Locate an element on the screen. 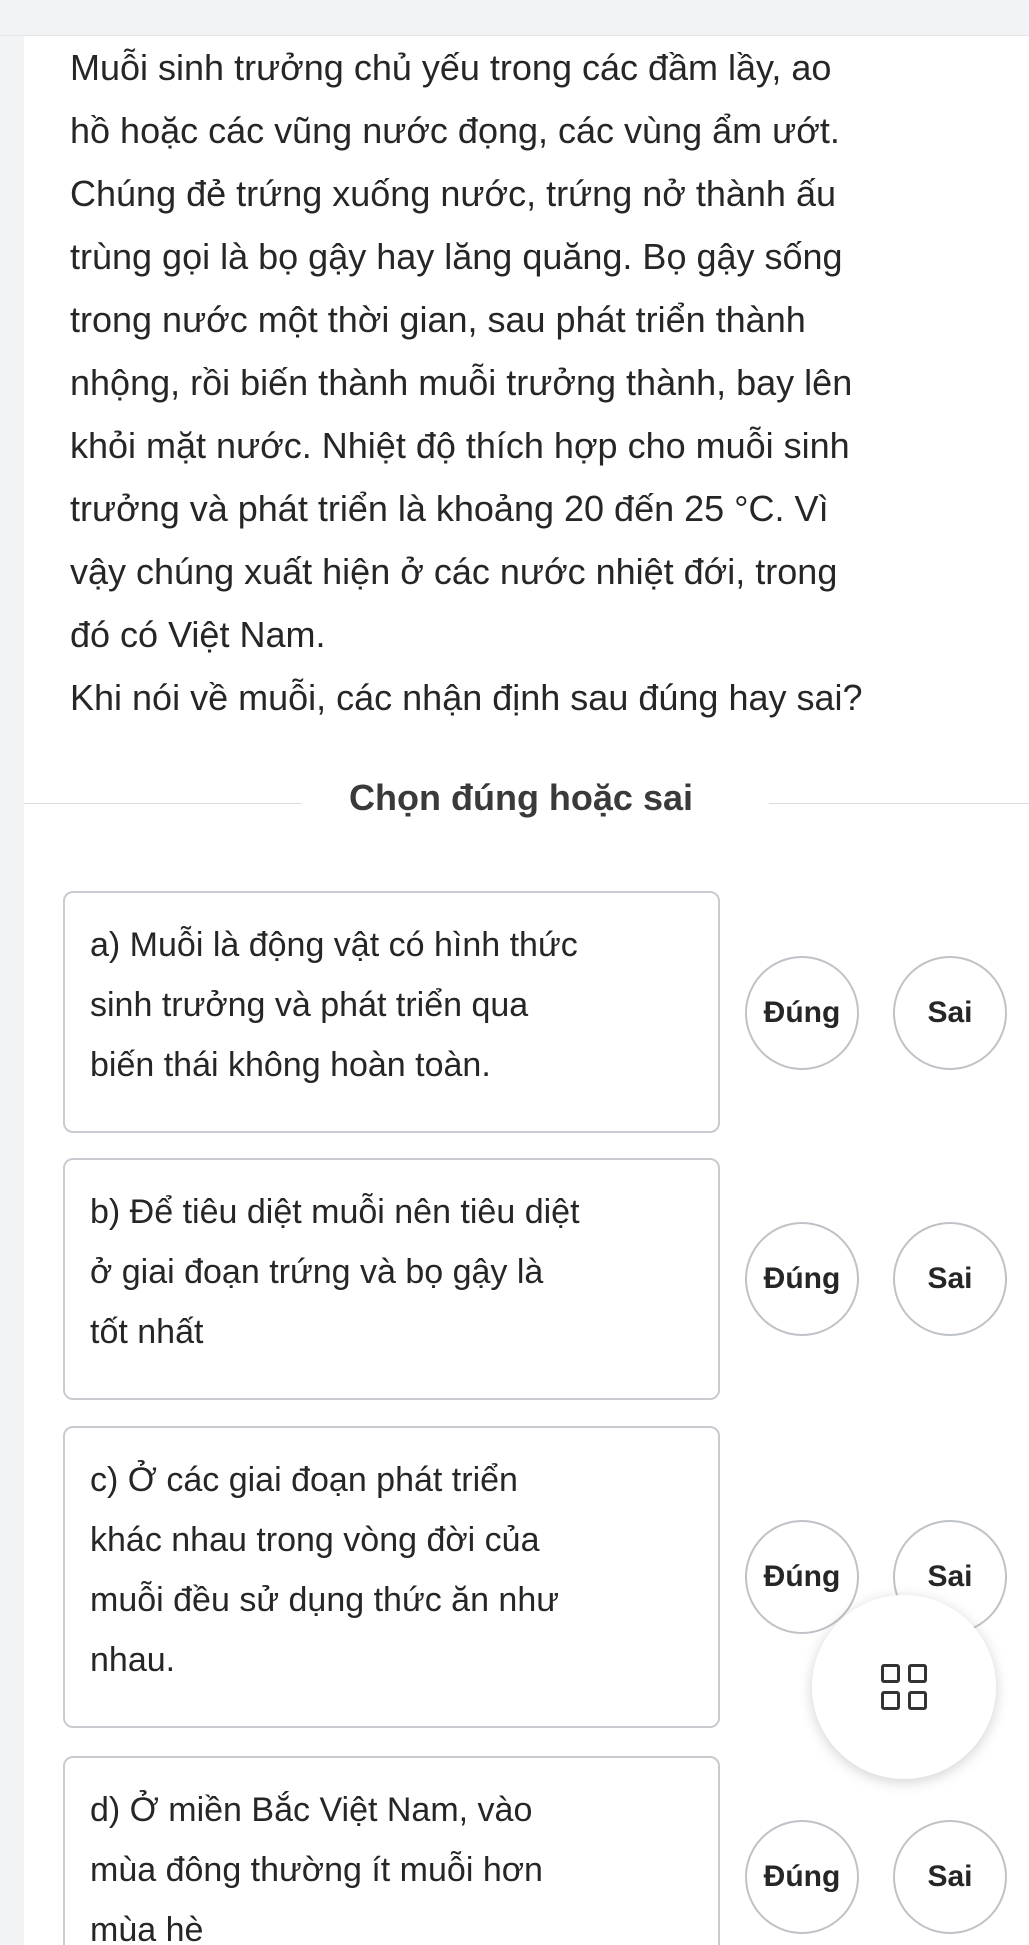 Image resolution: width=1029 pixels, height=1945 pixels. divider-line-right is located at coordinates (899, 803).